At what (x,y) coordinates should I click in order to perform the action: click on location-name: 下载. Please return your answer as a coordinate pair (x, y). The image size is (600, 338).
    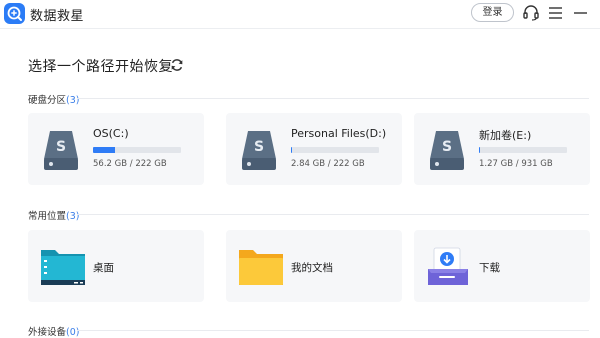
    Looking at the image, I should click on (489, 268).